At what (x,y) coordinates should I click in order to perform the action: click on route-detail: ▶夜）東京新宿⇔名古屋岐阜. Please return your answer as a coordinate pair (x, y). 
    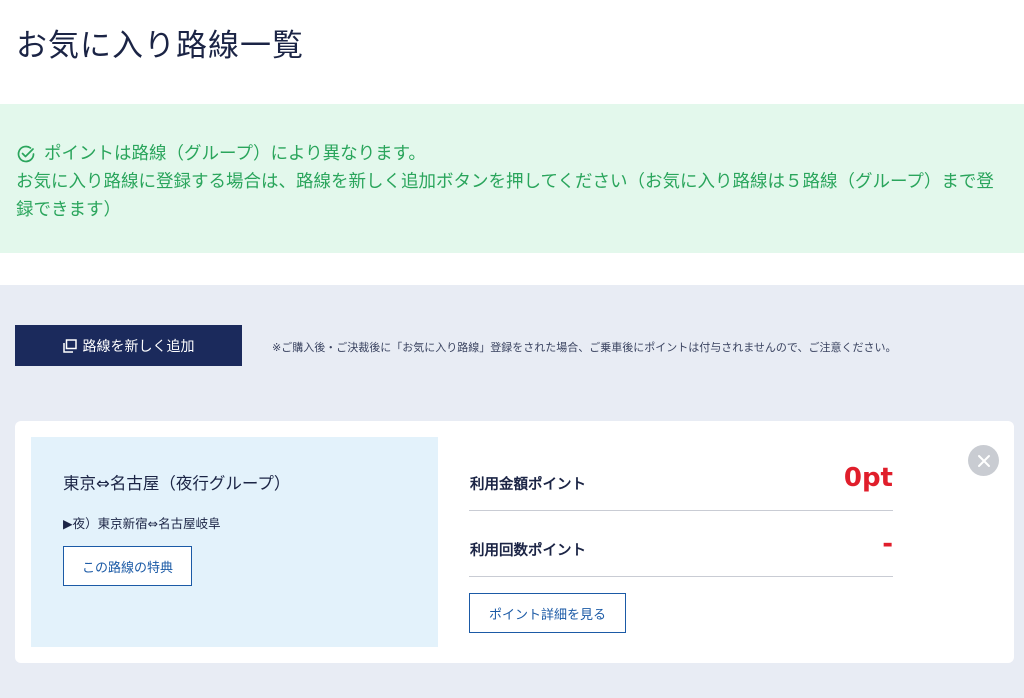
    Looking at the image, I should click on (142, 523).